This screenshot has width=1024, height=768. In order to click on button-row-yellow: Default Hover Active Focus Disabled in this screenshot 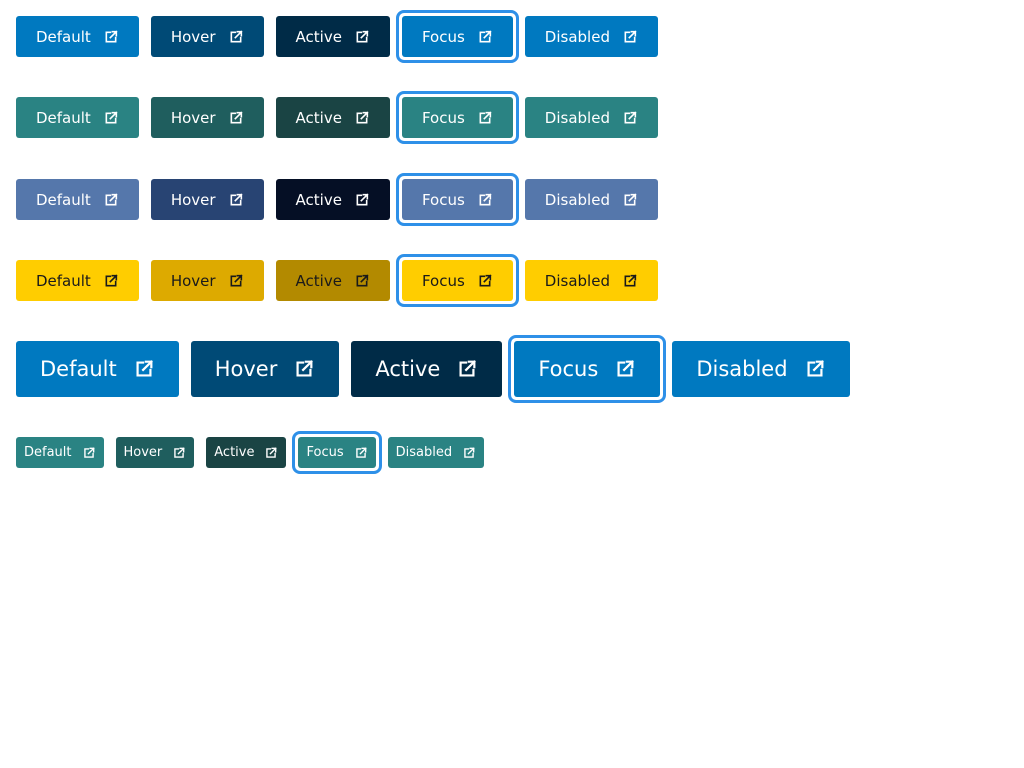, I will do `click(343, 280)`.